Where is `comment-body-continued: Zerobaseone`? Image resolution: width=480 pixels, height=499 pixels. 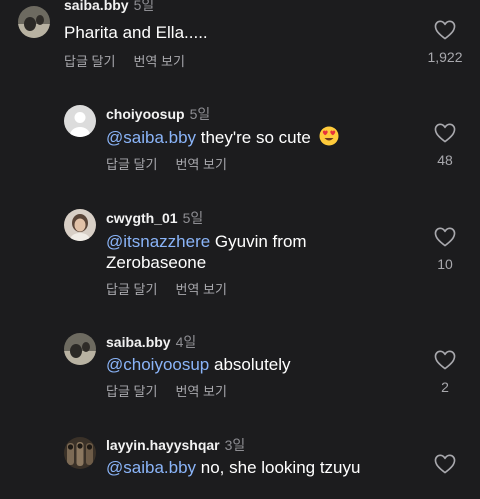 comment-body-continued: Zerobaseone is located at coordinates (156, 262).